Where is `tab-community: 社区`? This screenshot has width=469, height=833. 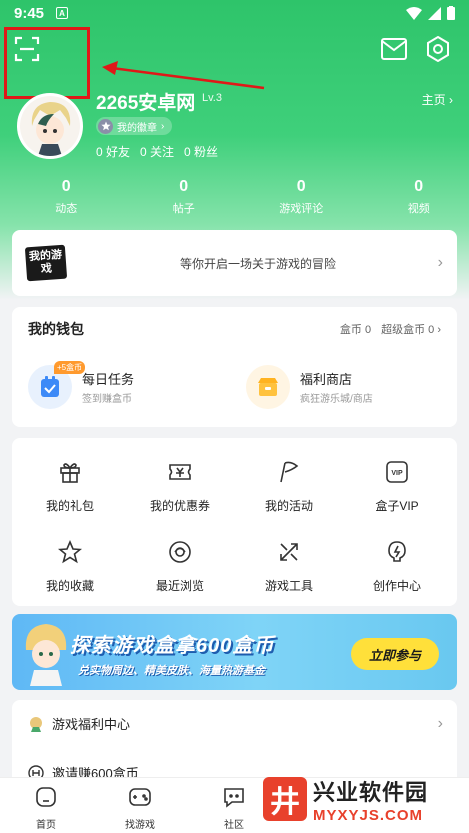
tab-community: 社区 is located at coordinates (234, 808).